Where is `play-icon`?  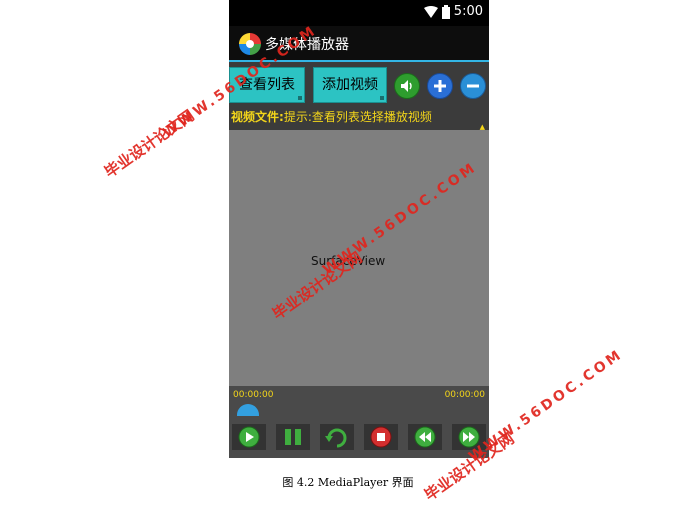
play-icon is located at coordinates (249, 437).